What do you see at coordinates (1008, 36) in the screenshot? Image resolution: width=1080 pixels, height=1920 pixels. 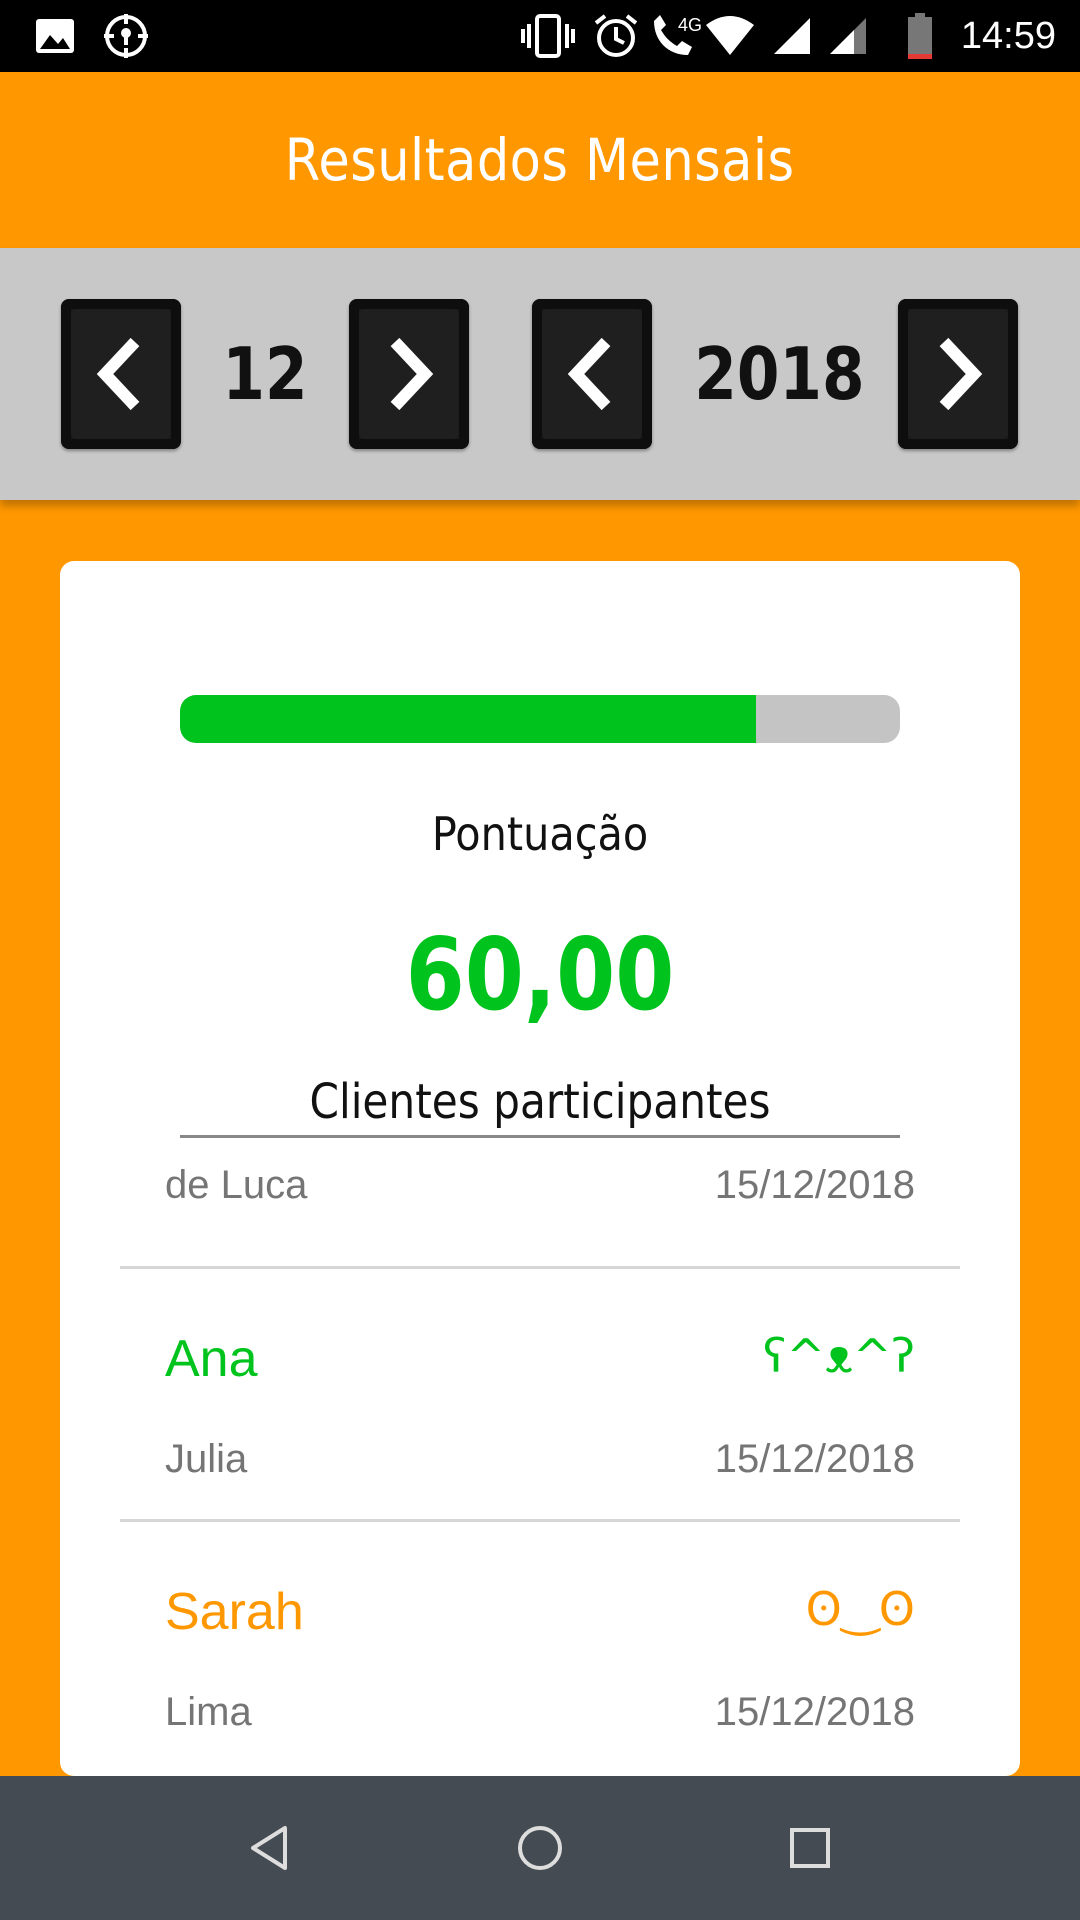 I see `status-time: 14:59` at bounding box center [1008, 36].